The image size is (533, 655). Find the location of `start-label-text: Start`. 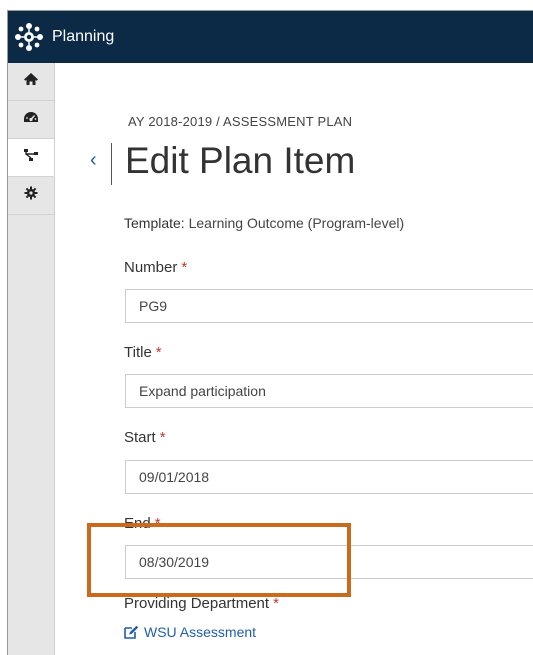

start-label-text: Start is located at coordinates (140, 437).